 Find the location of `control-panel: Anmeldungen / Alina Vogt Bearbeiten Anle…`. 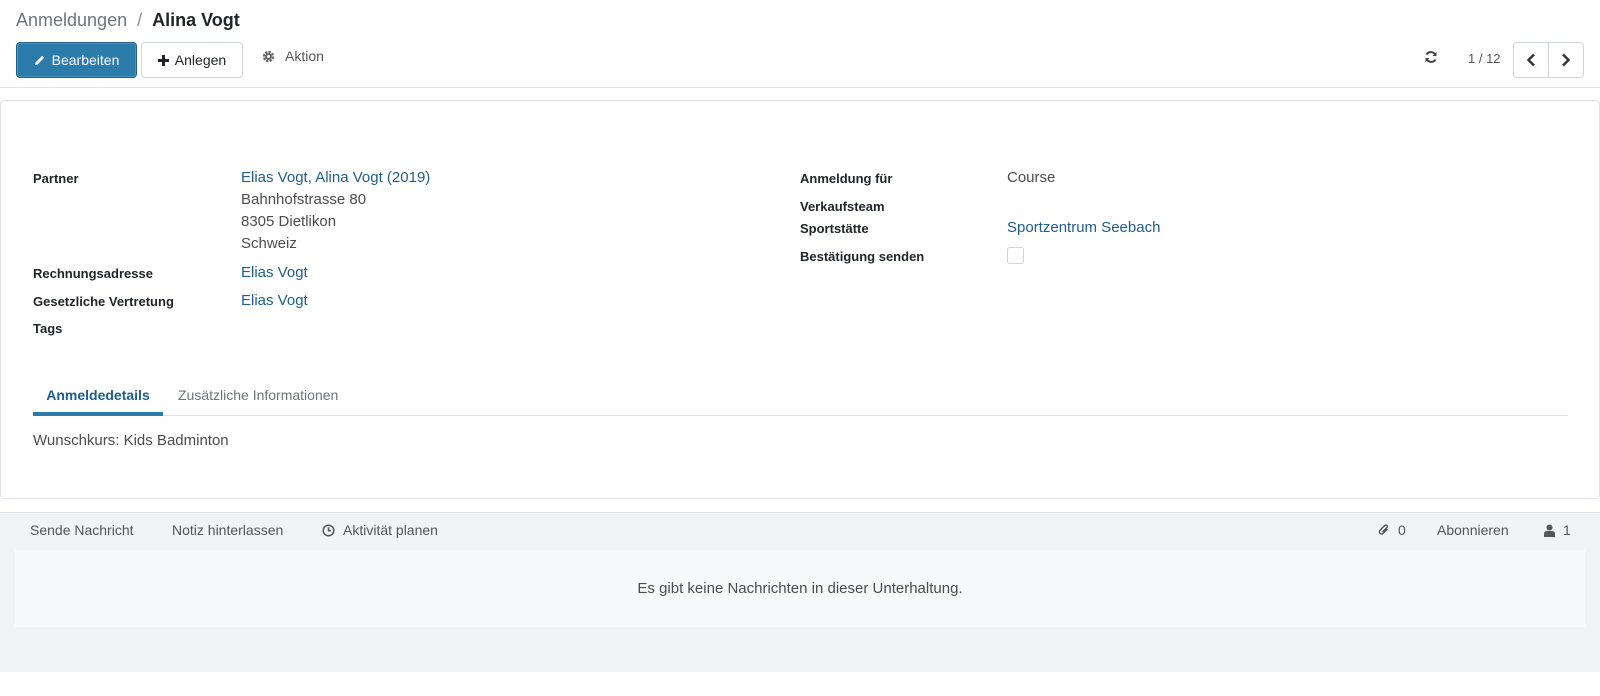

control-panel: Anmeldungen / Alina Vogt Bearbeiten Anle… is located at coordinates (800, 44).